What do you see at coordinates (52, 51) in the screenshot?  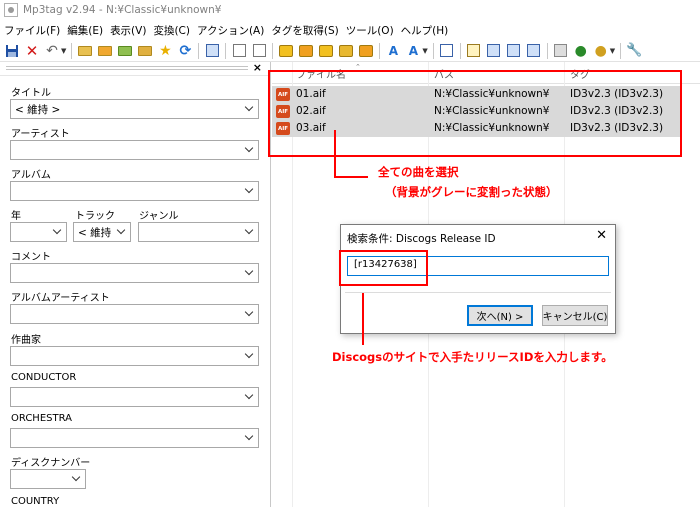 I see `undo-icon: ↶` at bounding box center [52, 51].